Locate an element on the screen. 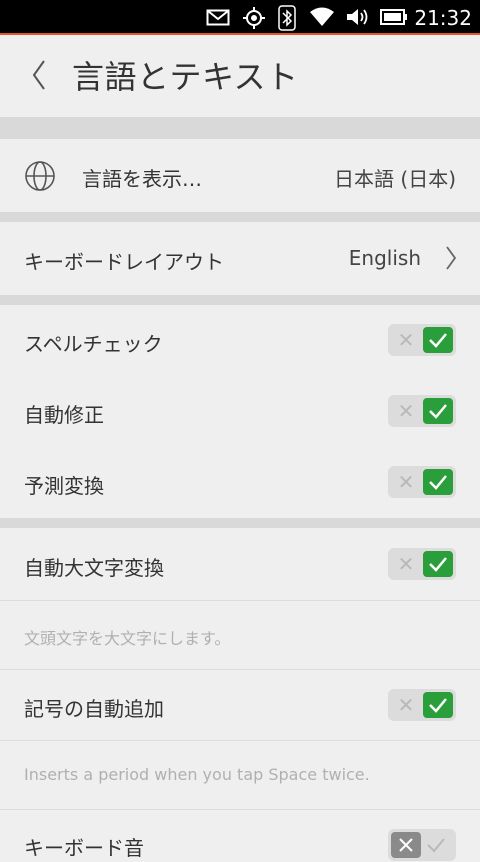 This screenshot has width=480, height=862. battery-icon is located at coordinates (393, 17).